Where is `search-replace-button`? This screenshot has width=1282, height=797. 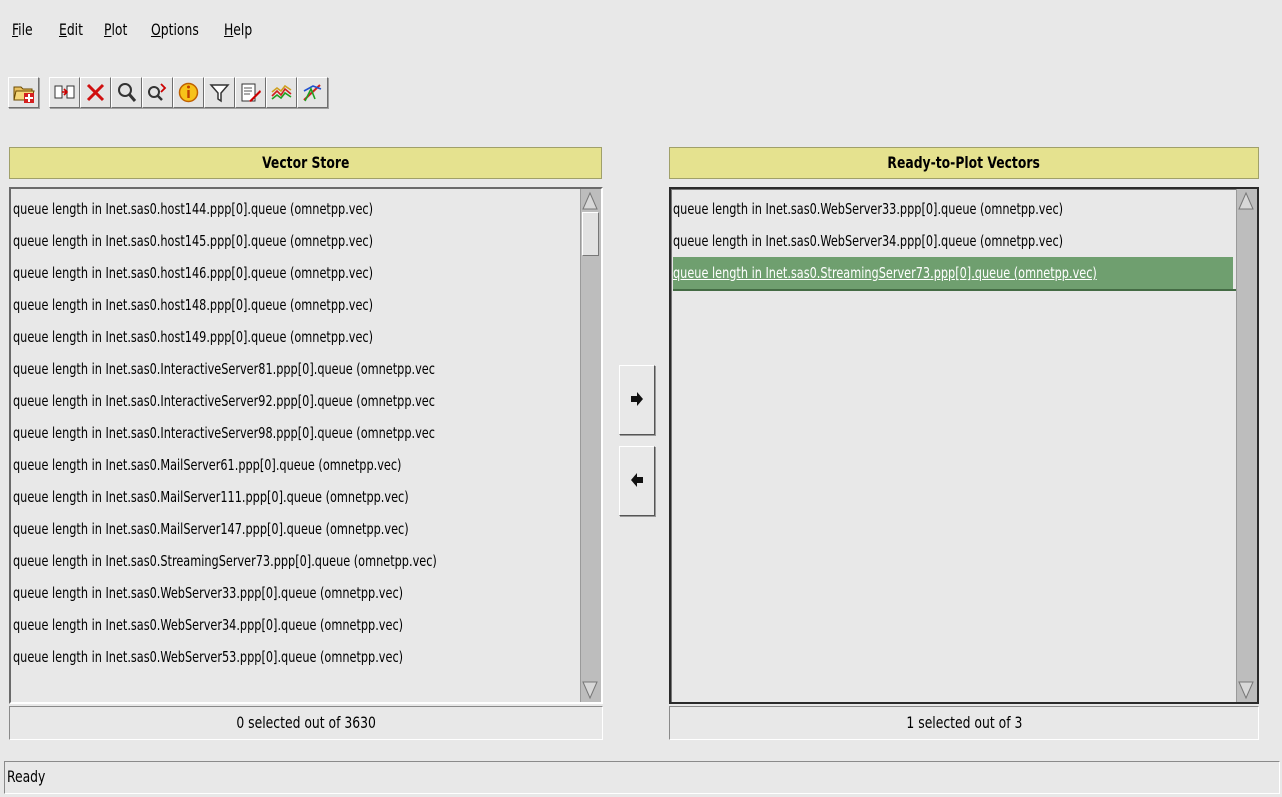 search-replace-button is located at coordinates (157, 92).